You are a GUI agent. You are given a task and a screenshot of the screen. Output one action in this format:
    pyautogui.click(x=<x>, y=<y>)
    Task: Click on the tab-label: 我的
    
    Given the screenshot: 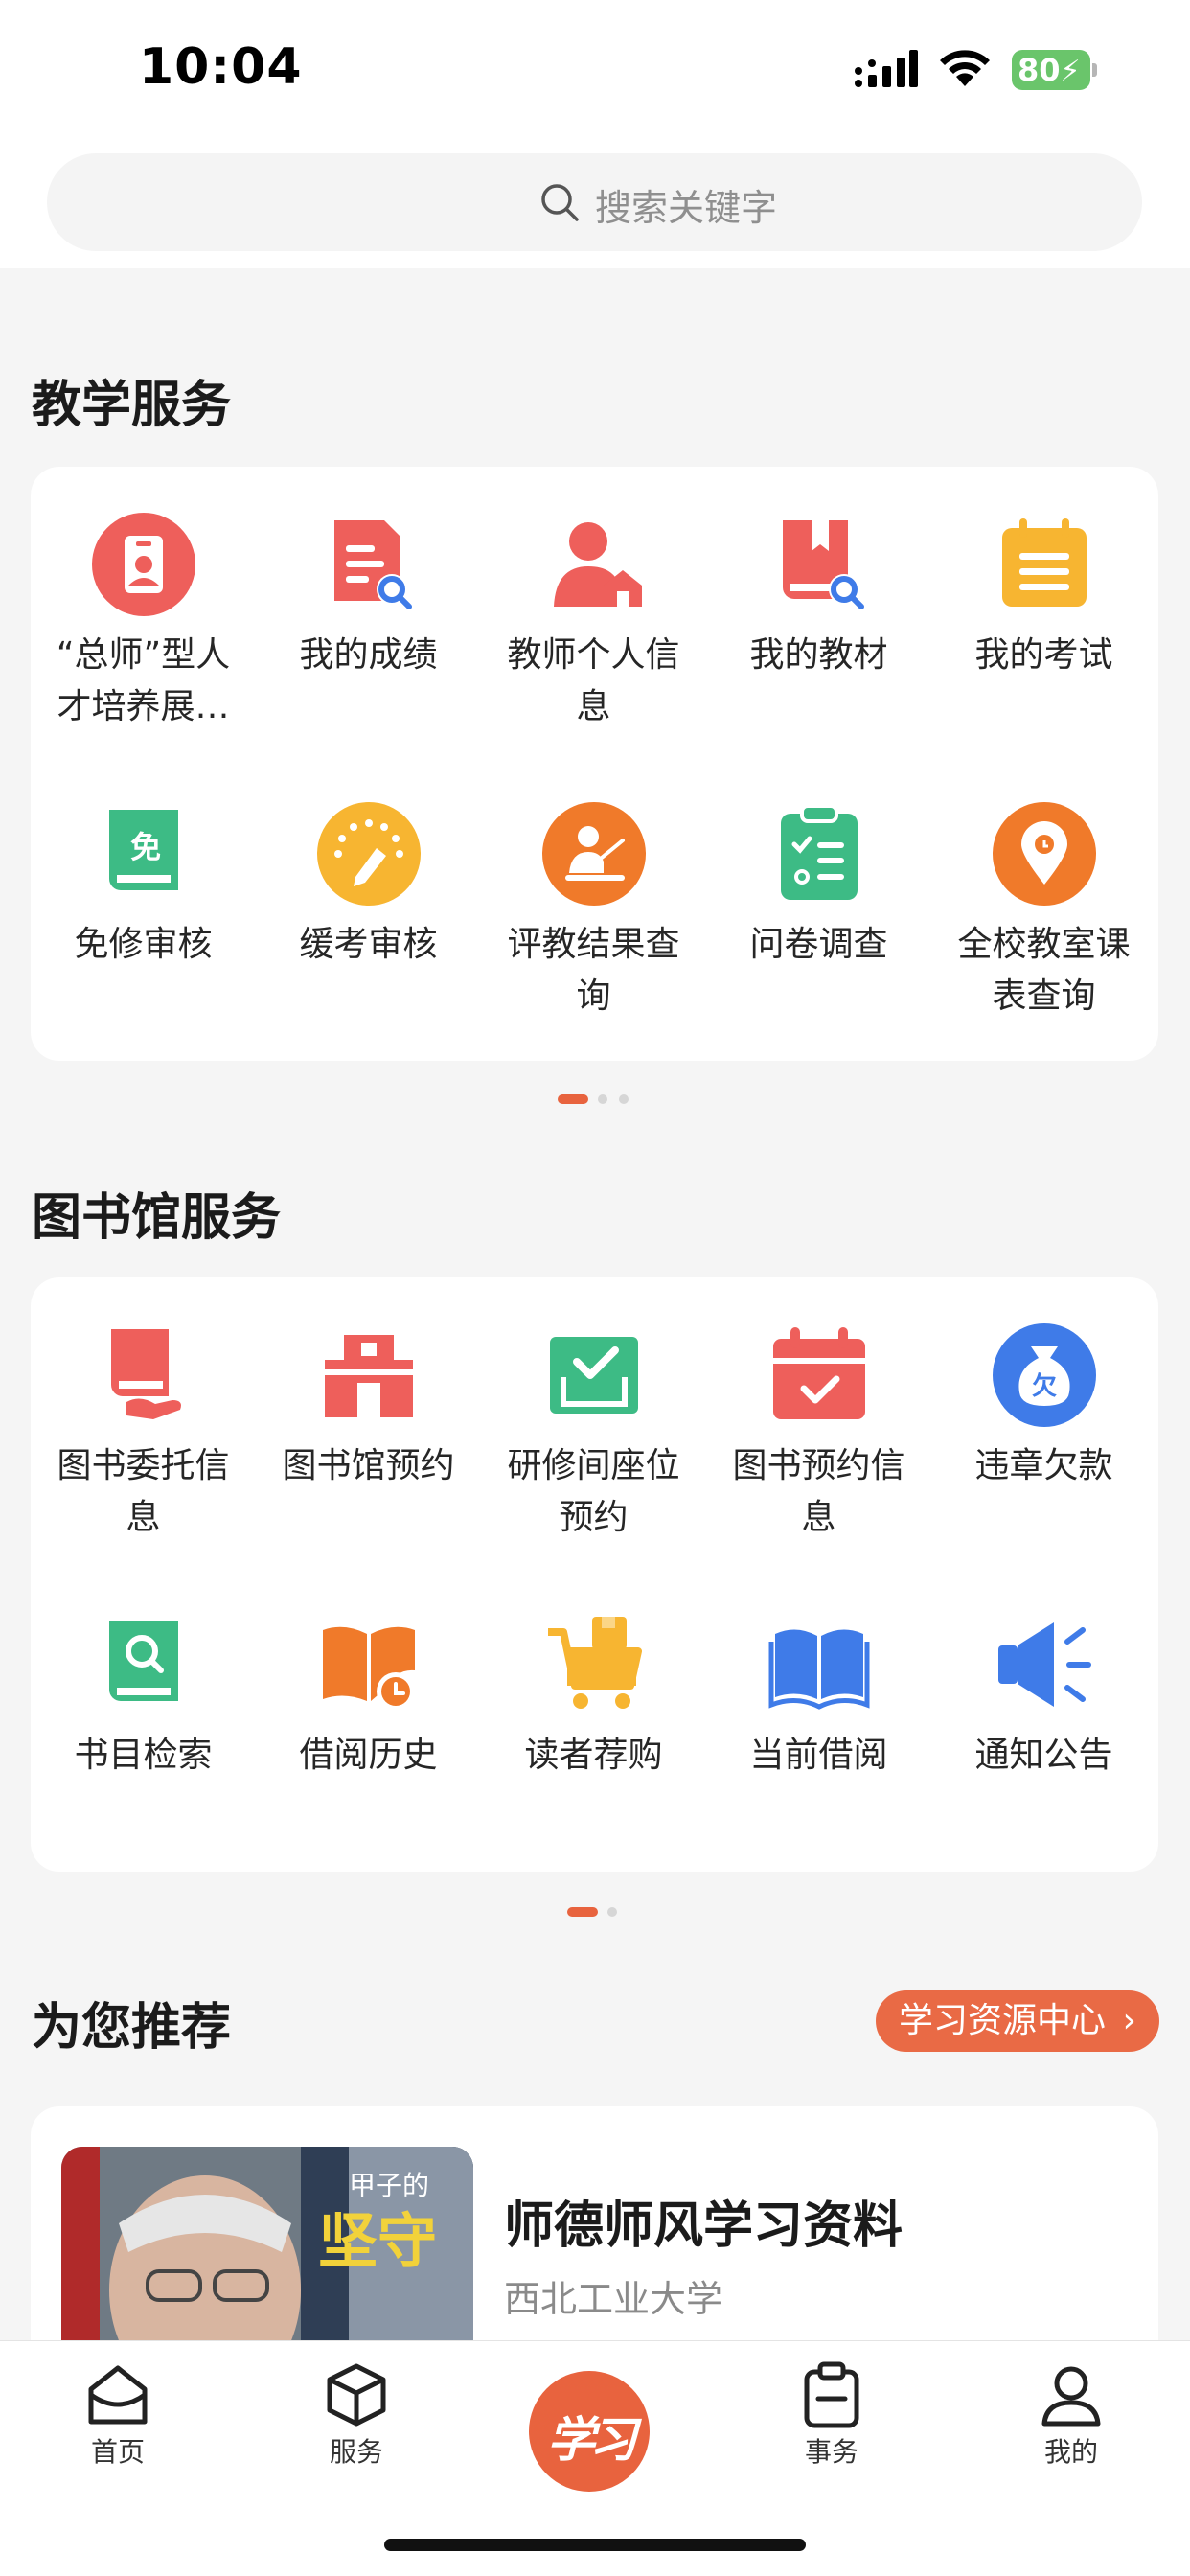 What is the action you would take?
    pyautogui.click(x=1070, y=2452)
    